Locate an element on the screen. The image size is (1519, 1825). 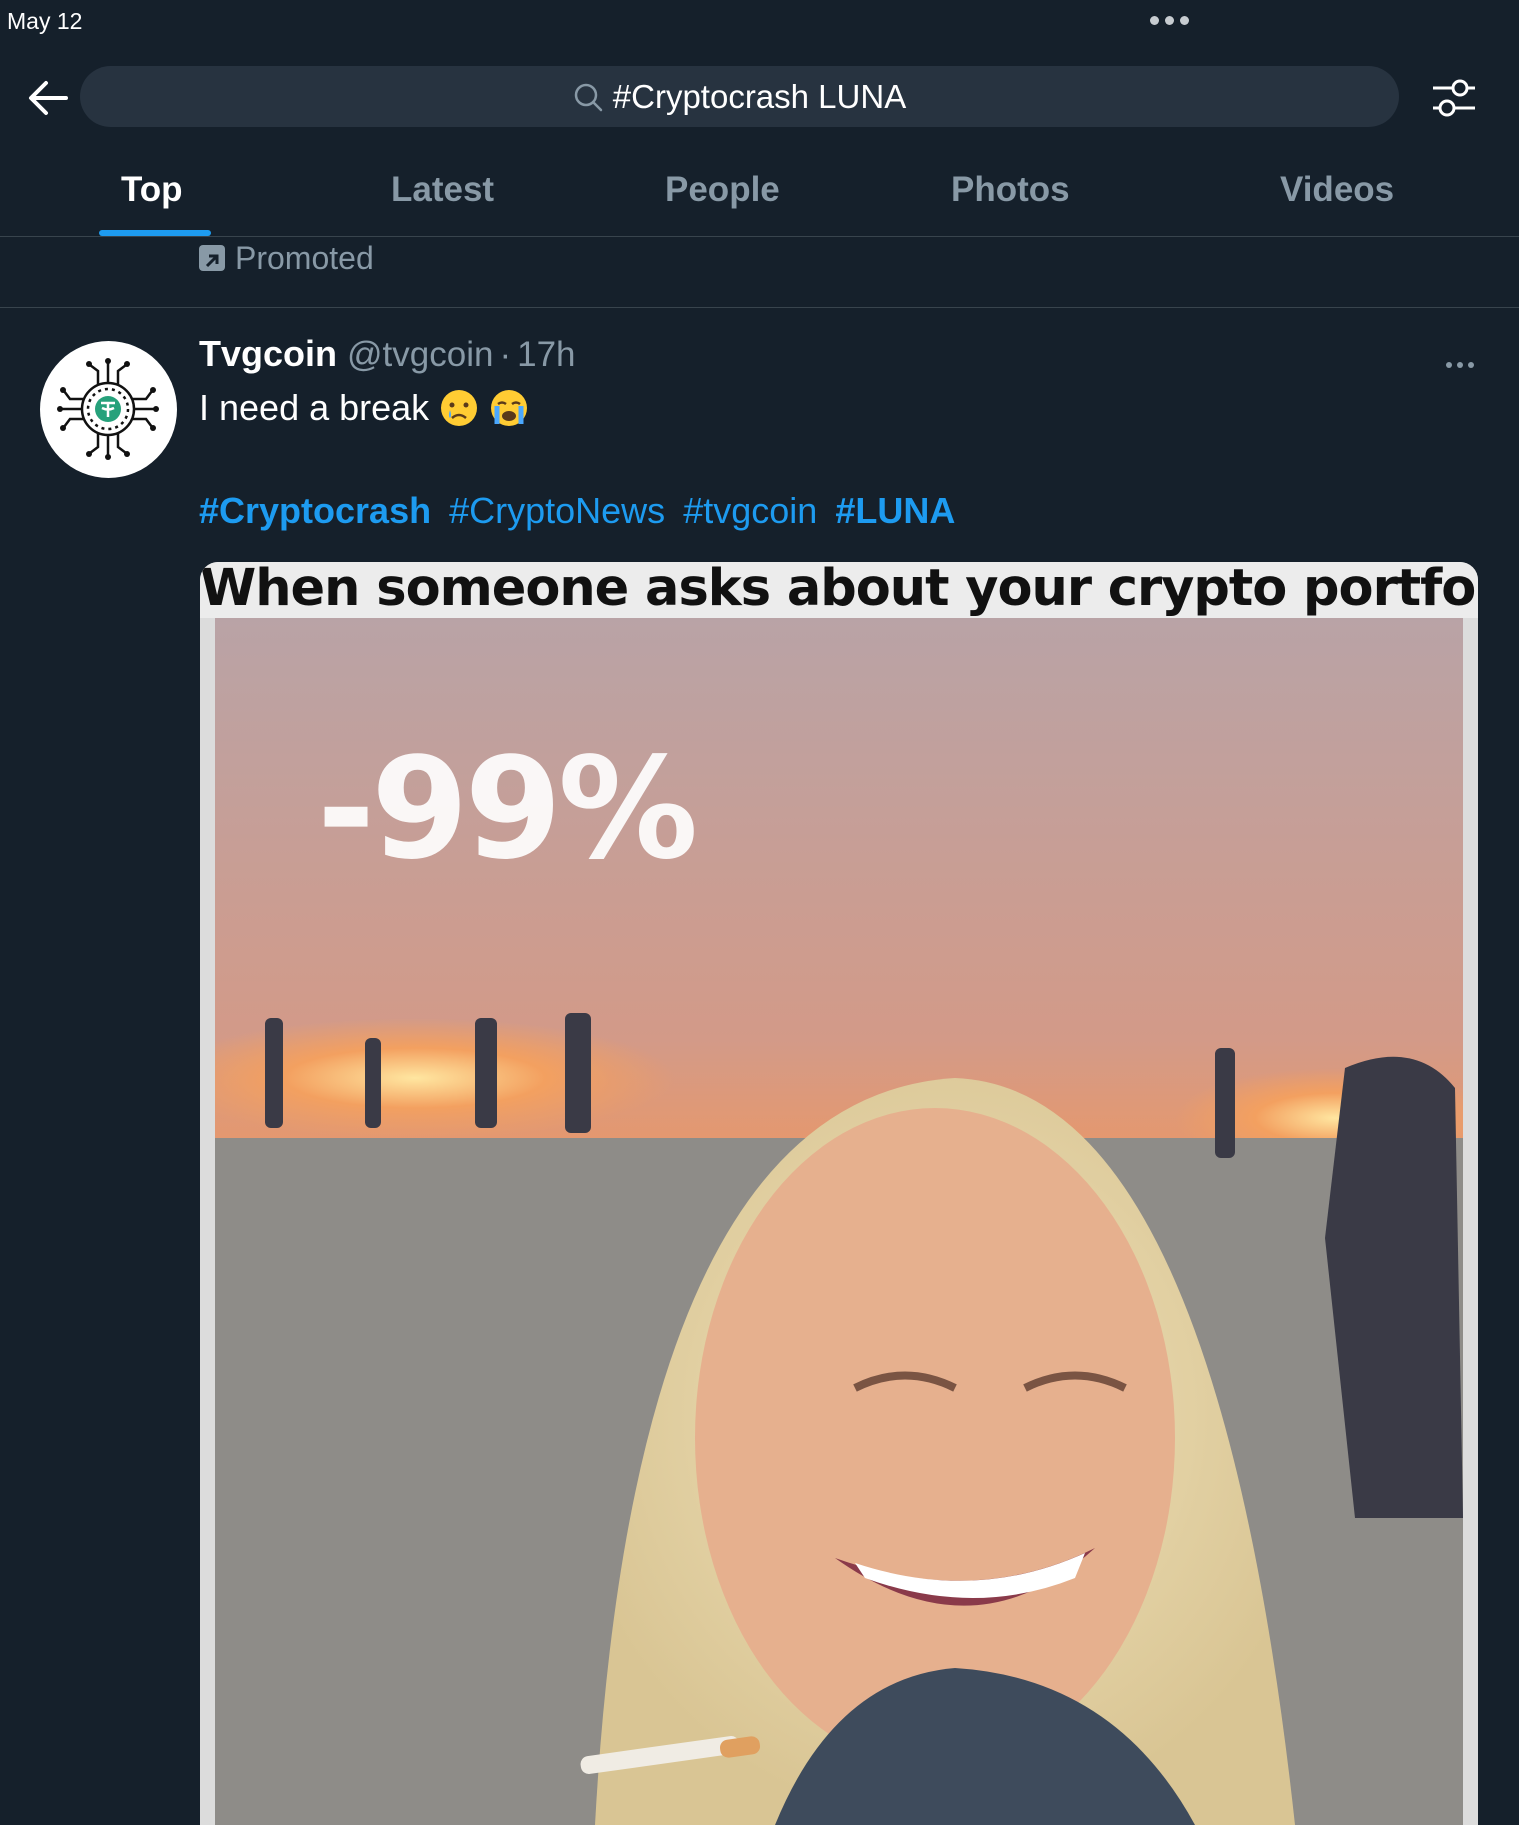
status-date: May 12 is located at coordinates (45, 21).